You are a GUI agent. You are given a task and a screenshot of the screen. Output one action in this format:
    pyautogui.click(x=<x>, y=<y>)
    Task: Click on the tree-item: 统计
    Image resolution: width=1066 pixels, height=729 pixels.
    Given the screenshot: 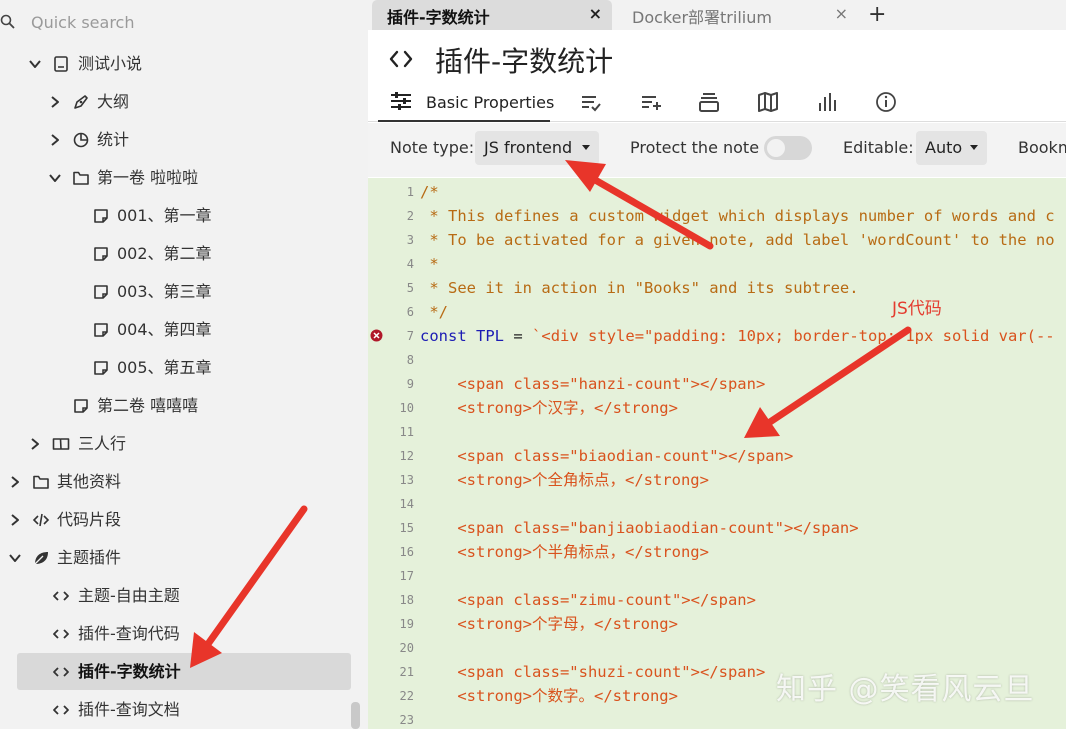 What is the action you would take?
    pyautogui.click(x=184, y=140)
    